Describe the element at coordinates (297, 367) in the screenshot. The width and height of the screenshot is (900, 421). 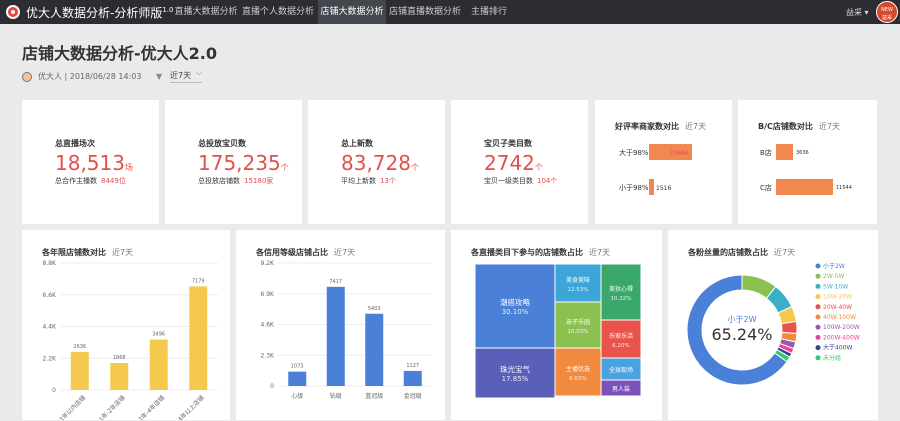
I see `data-label: 1073` at that location.